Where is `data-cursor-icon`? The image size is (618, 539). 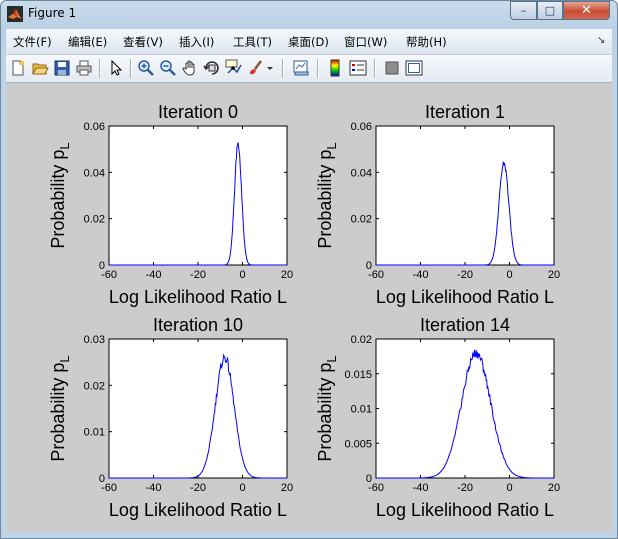
data-cursor-icon is located at coordinates (234, 68).